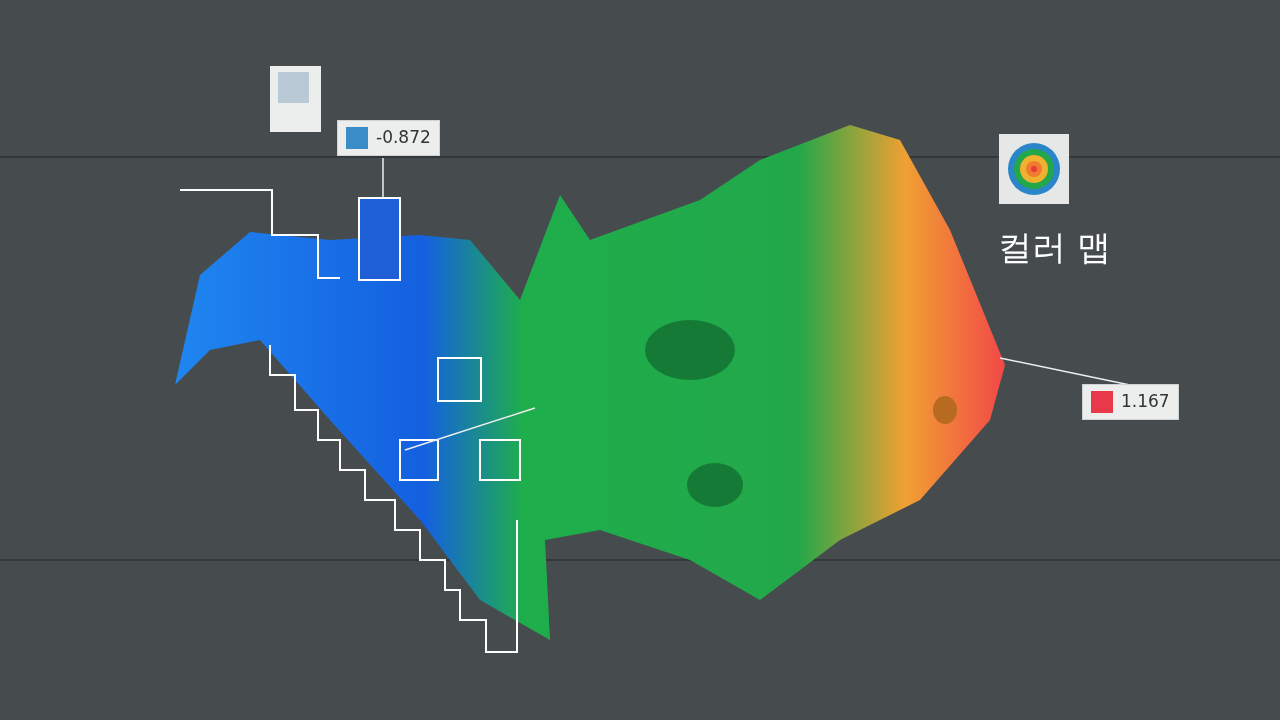  Describe the element at coordinates (1034, 169) in the screenshot. I see `concentric-rings-icon` at that location.